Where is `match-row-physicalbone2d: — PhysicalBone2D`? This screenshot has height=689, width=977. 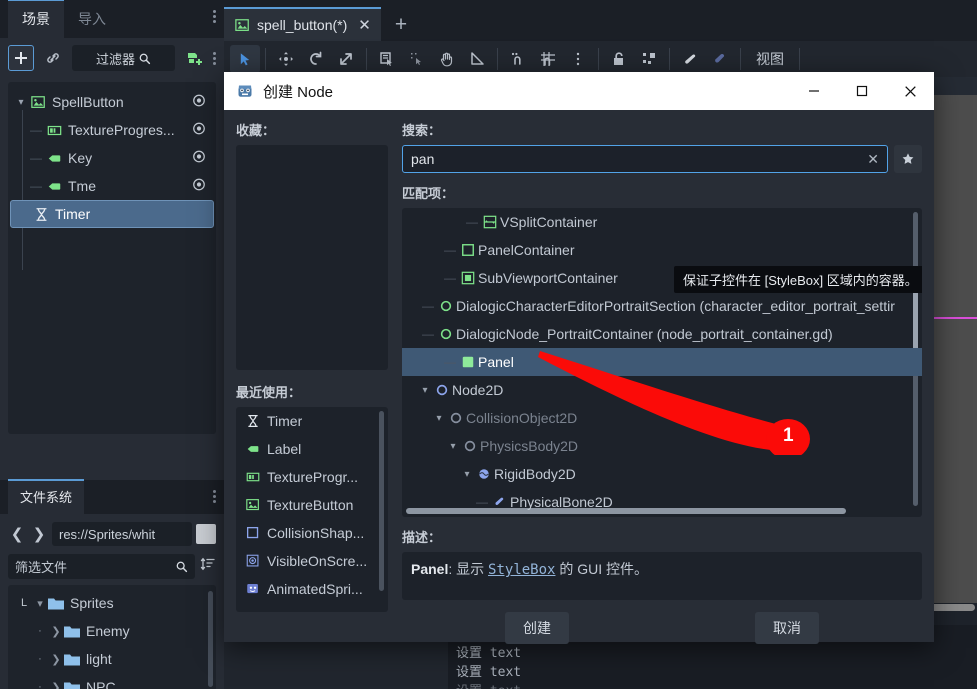 match-row-physicalbone2d: — PhysicalBone2D is located at coordinates (662, 502).